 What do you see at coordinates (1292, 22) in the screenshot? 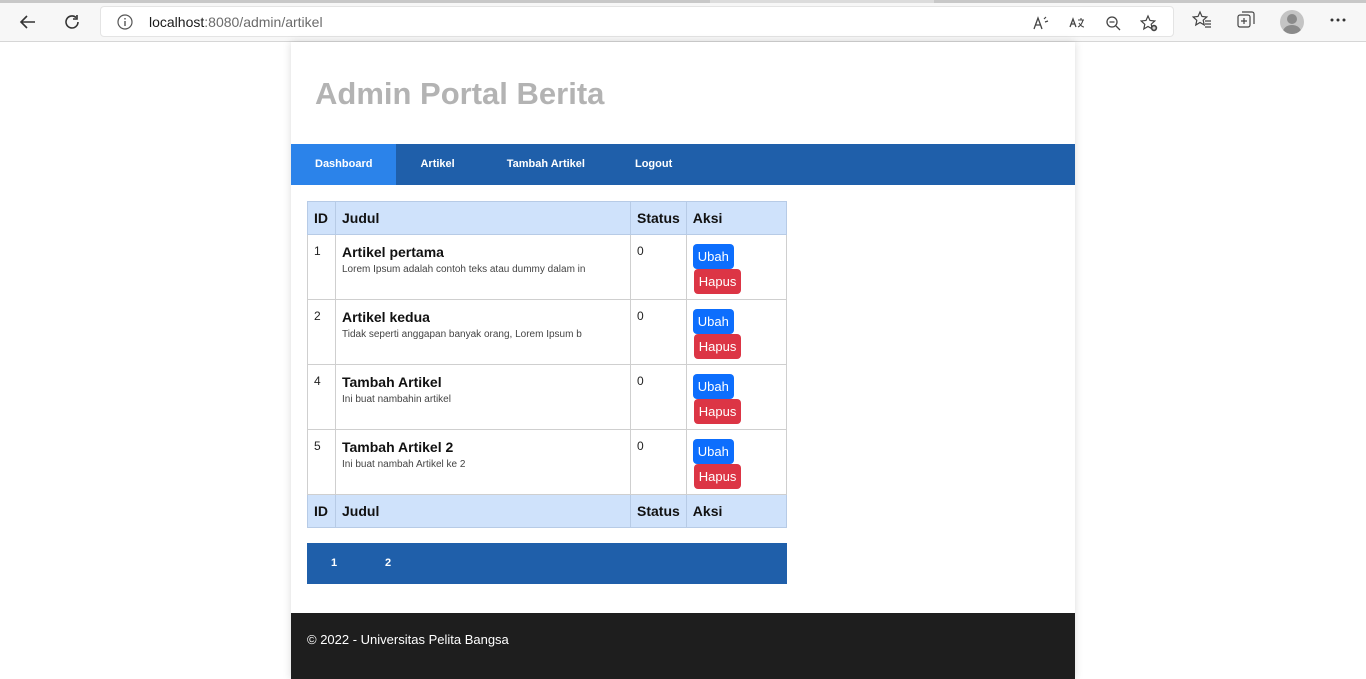
I see `profile-avatar` at bounding box center [1292, 22].